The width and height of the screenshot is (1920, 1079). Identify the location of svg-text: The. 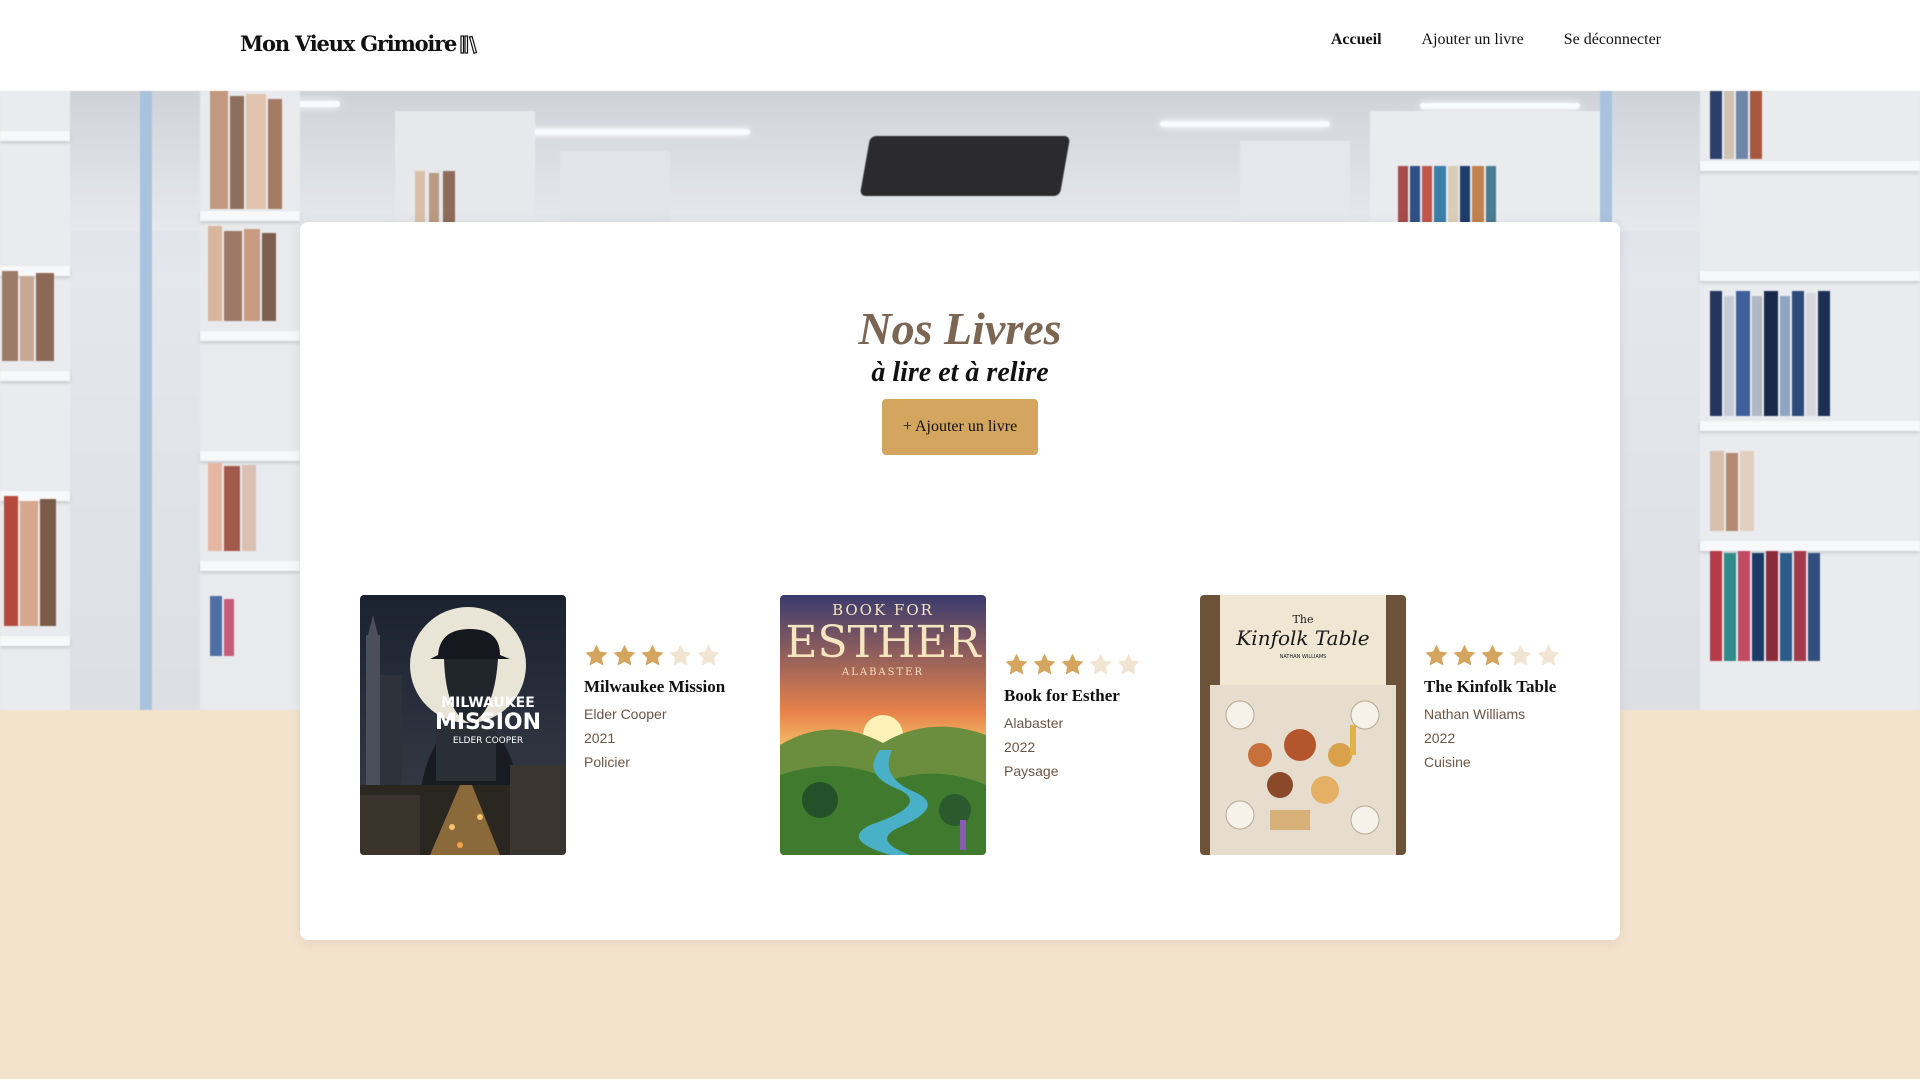
(1303, 619).